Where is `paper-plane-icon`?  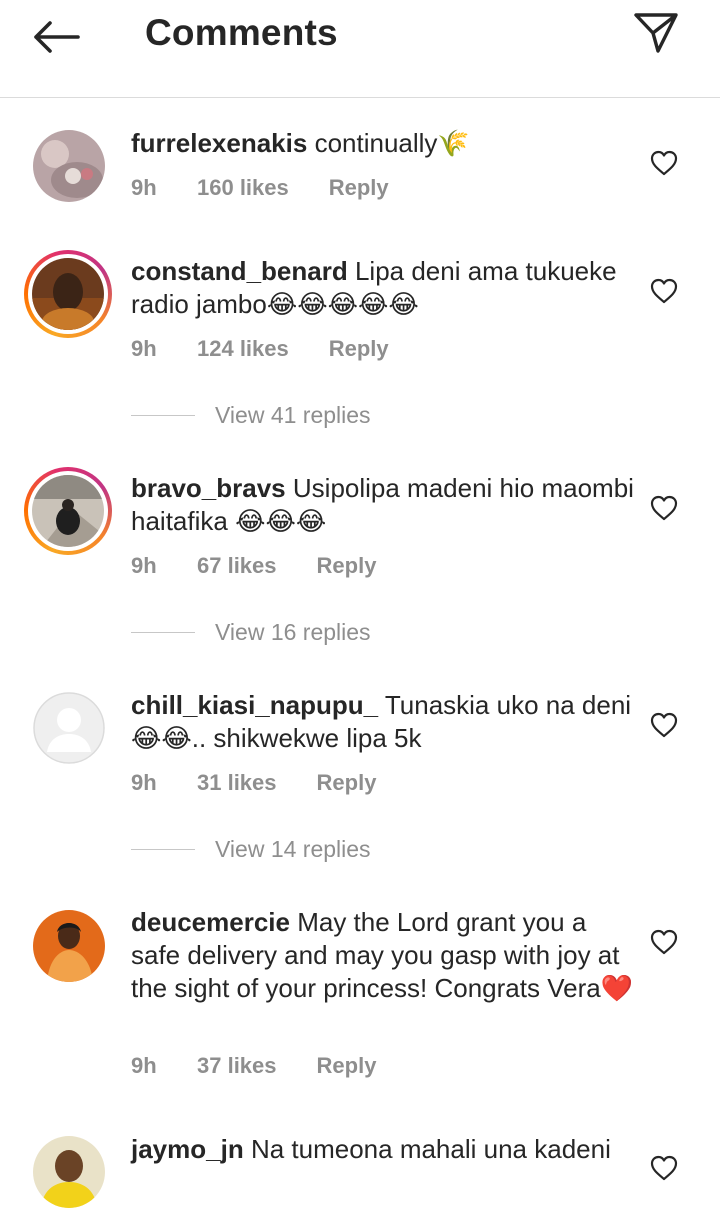
paper-plane-icon is located at coordinates (656, 33).